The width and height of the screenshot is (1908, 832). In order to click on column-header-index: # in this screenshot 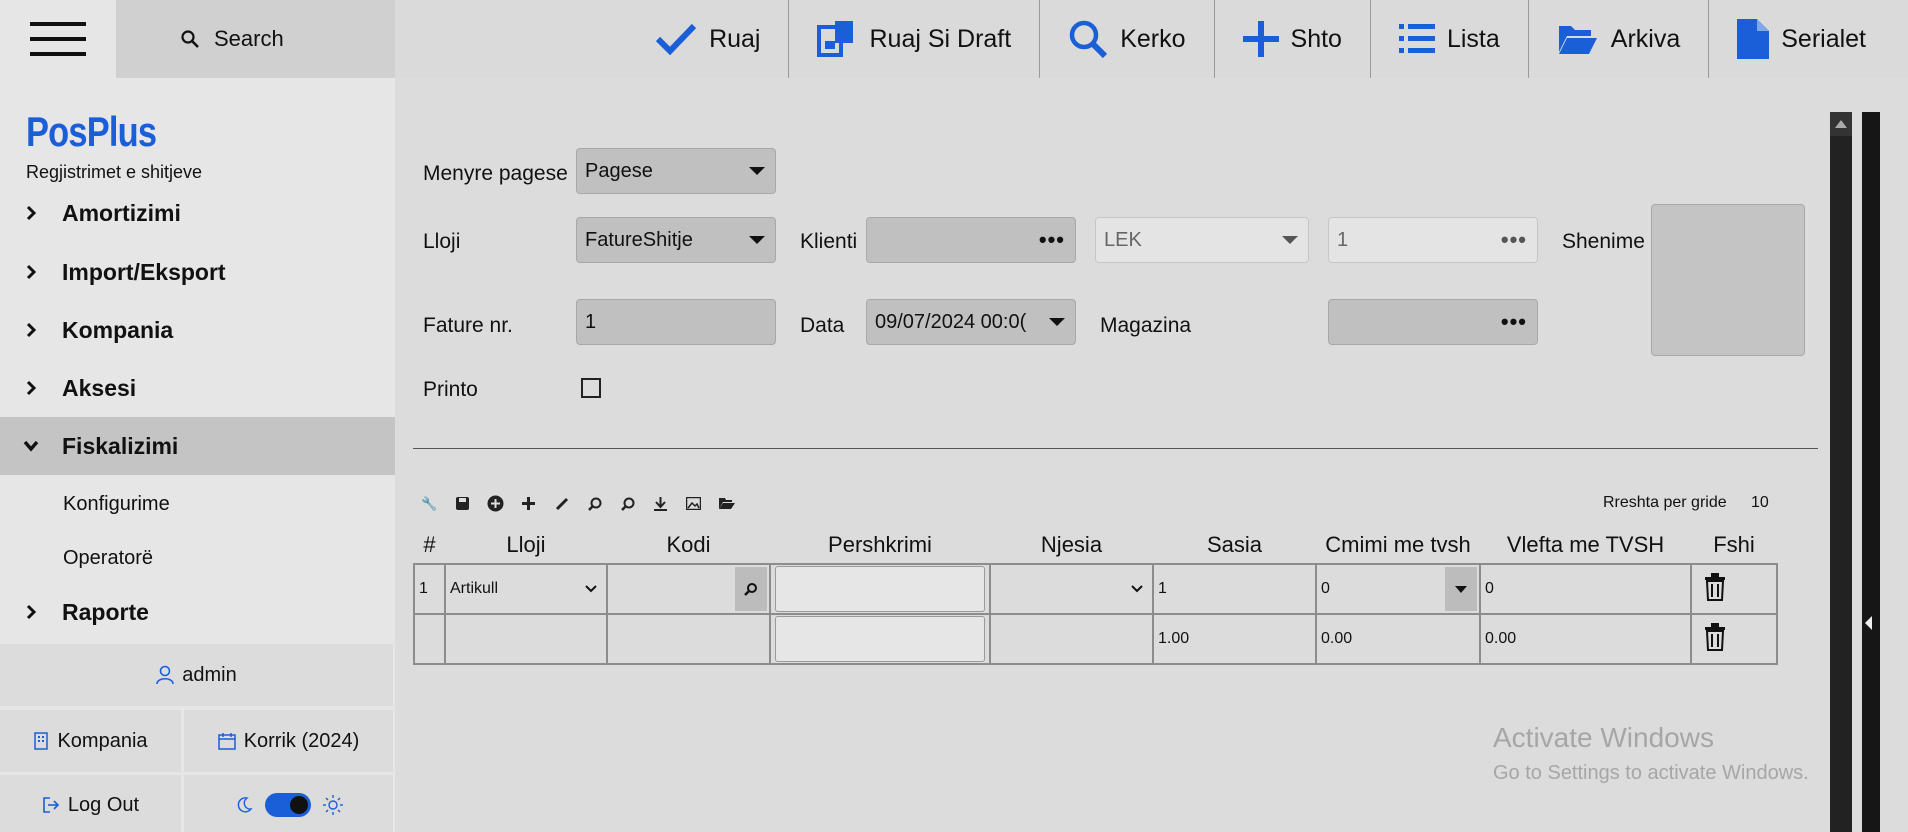, I will do `click(429, 544)`.